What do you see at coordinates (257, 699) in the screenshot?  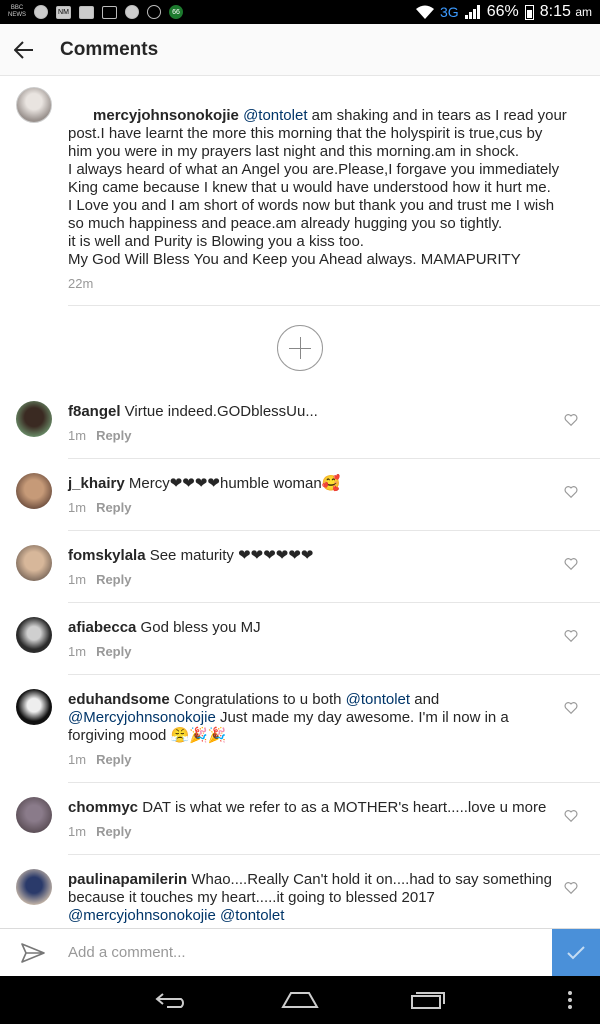 I see `comment-body: Congratulations to u both` at bounding box center [257, 699].